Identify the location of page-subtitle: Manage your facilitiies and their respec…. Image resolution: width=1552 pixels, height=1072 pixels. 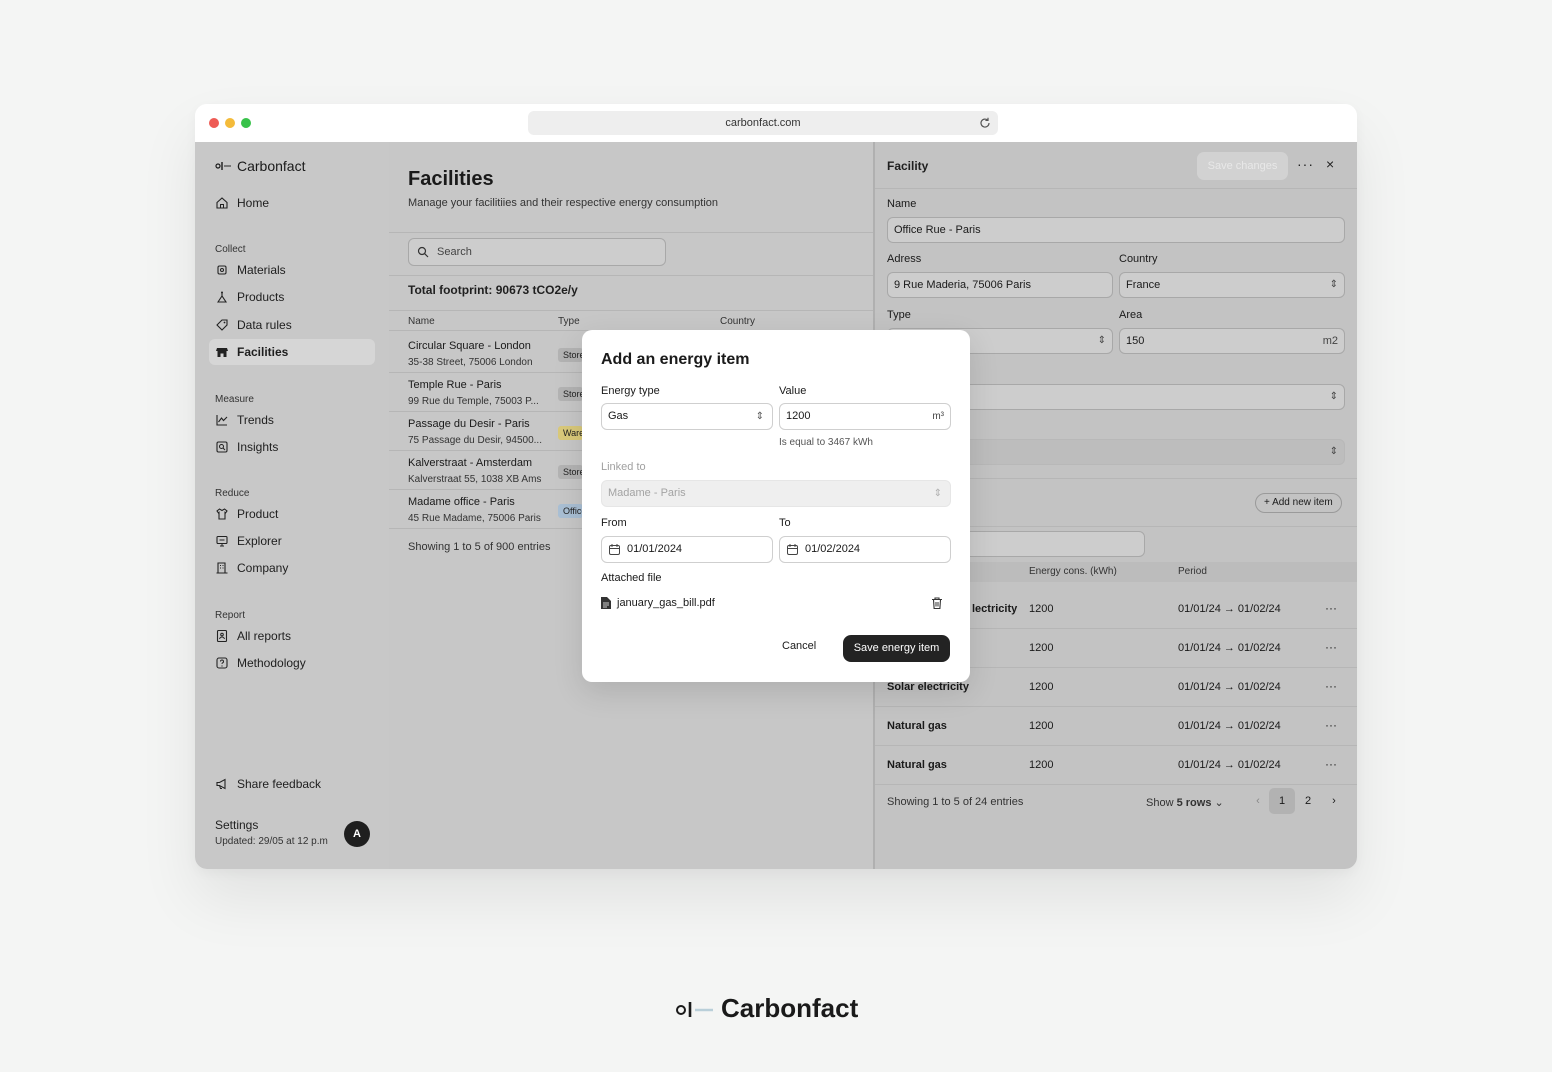
(563, 203).